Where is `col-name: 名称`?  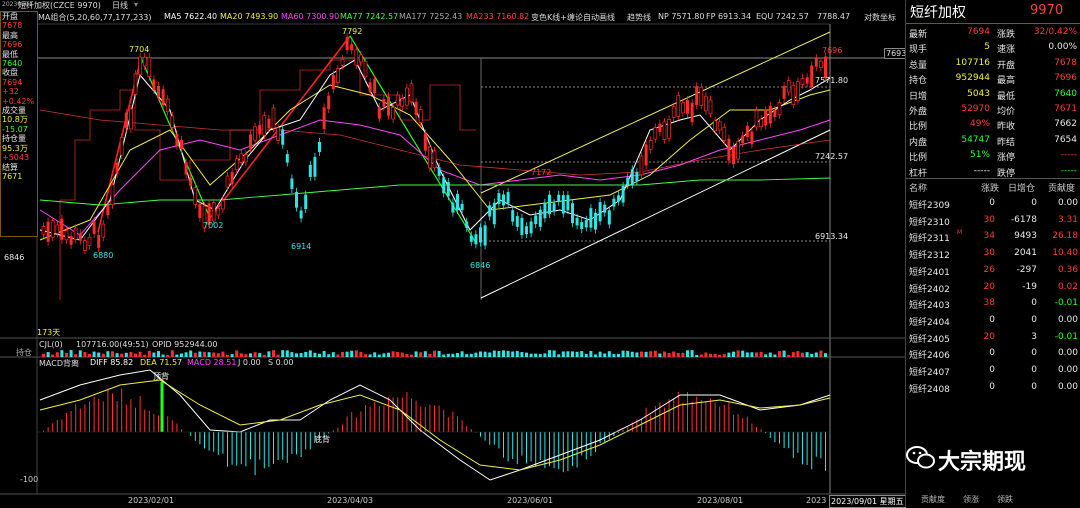 col-name: 名称 is located at coordinates (918, 187).